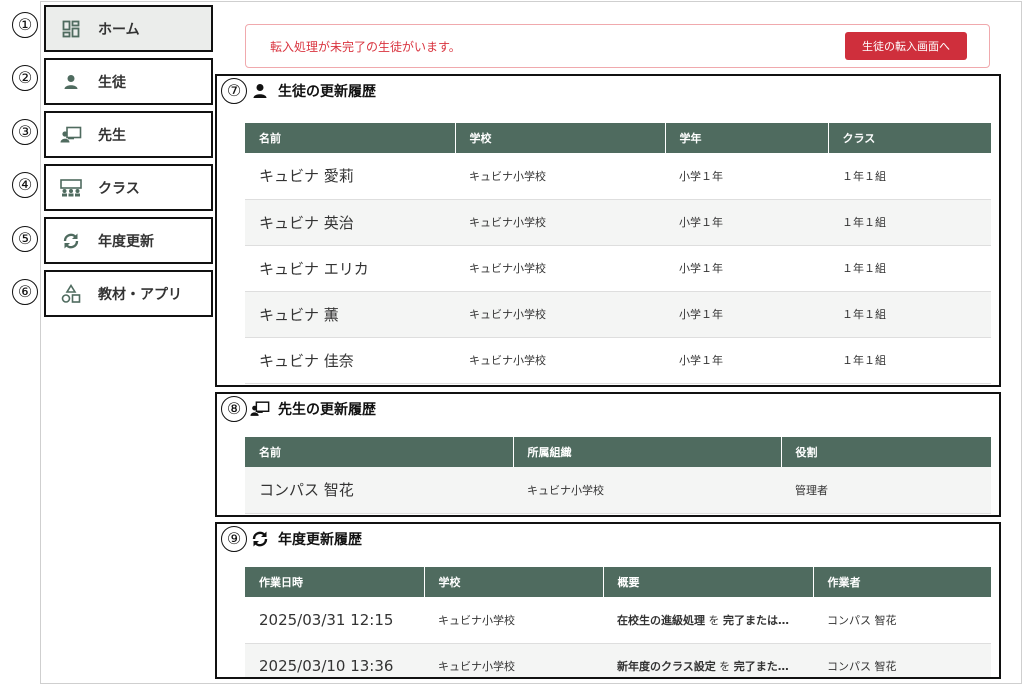 The height and width of the screenshot is (686, 1024). Describe the element at coordinates (708, 582) in the screenshot. I see `column-header: 概要` at that location.